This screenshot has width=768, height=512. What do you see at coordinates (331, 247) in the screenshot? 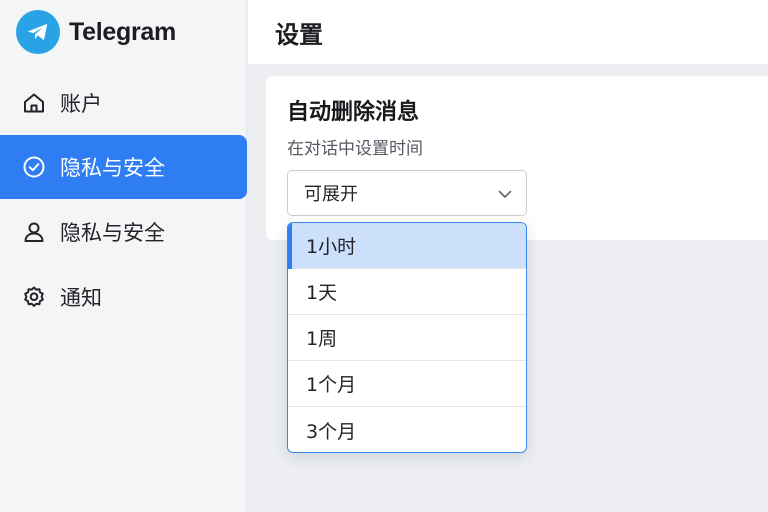
I see `option-label: 1小时` at bounding box center [331, 247].